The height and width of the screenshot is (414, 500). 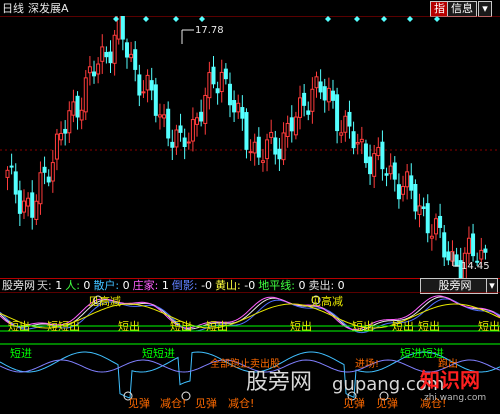 What do you see at coordinates (462, 9) in the screenshot?
I see `info-button: 信息` at bounding box center [462, 9].